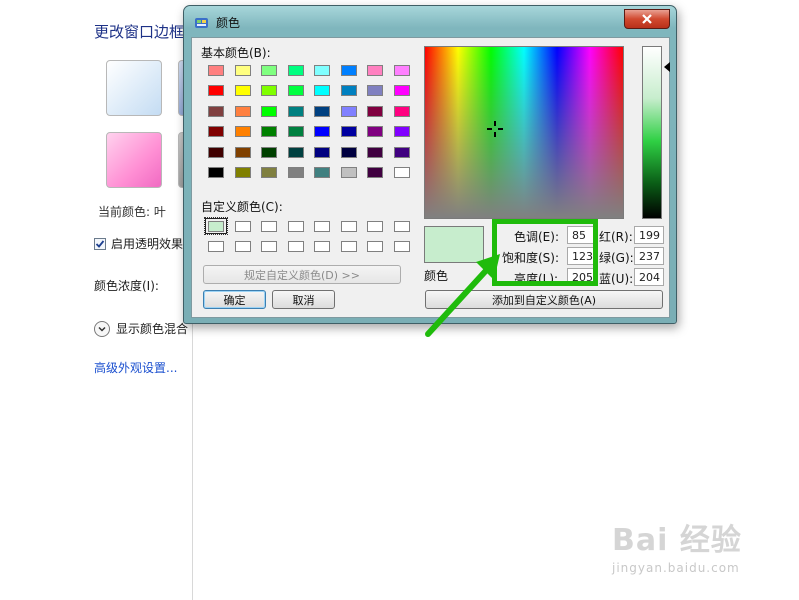 This screenshot has width=799, height=600. What do you see at coordinates (616, 237) in the screenshot?
I see `red-label: 红(R):` at bounding box center [616, 237].